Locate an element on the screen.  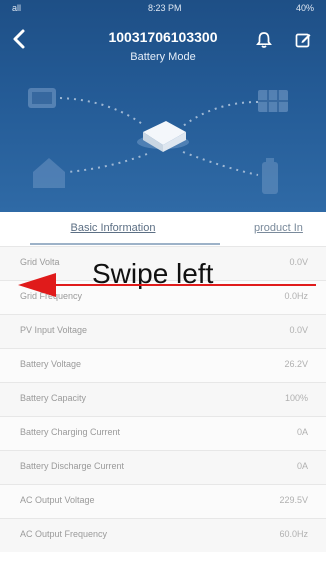
back-button is located at coordinates (23, 41).